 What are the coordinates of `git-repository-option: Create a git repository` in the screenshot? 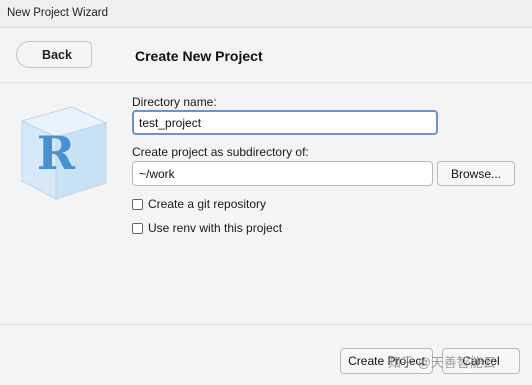 It's located at (199, 204).